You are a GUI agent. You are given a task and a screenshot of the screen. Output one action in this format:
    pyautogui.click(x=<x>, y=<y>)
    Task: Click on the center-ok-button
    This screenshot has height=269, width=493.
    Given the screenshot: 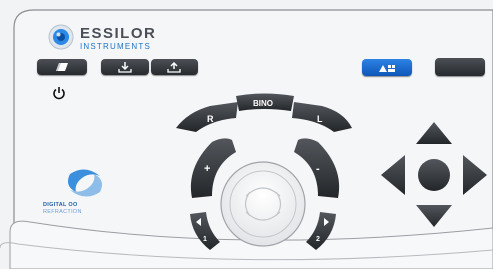 What is the action you would take?
    pyautogui.click(x=434, y=175)
    